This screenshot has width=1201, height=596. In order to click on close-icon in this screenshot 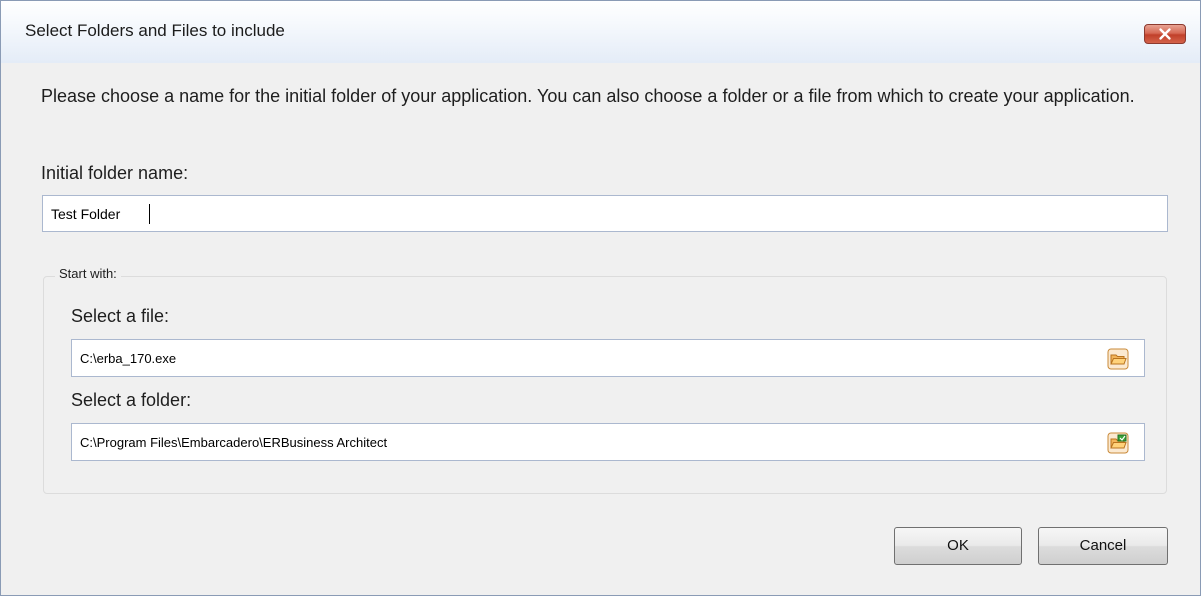, I will do `click(1165, 34)`.